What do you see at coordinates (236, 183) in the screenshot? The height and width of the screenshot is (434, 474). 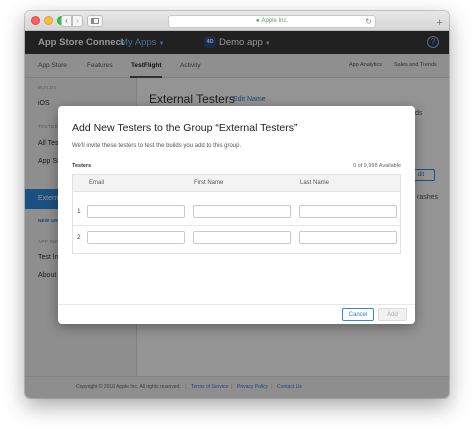 I see `table-header: Email First Name Last Name` at bounding box center [236, 183].